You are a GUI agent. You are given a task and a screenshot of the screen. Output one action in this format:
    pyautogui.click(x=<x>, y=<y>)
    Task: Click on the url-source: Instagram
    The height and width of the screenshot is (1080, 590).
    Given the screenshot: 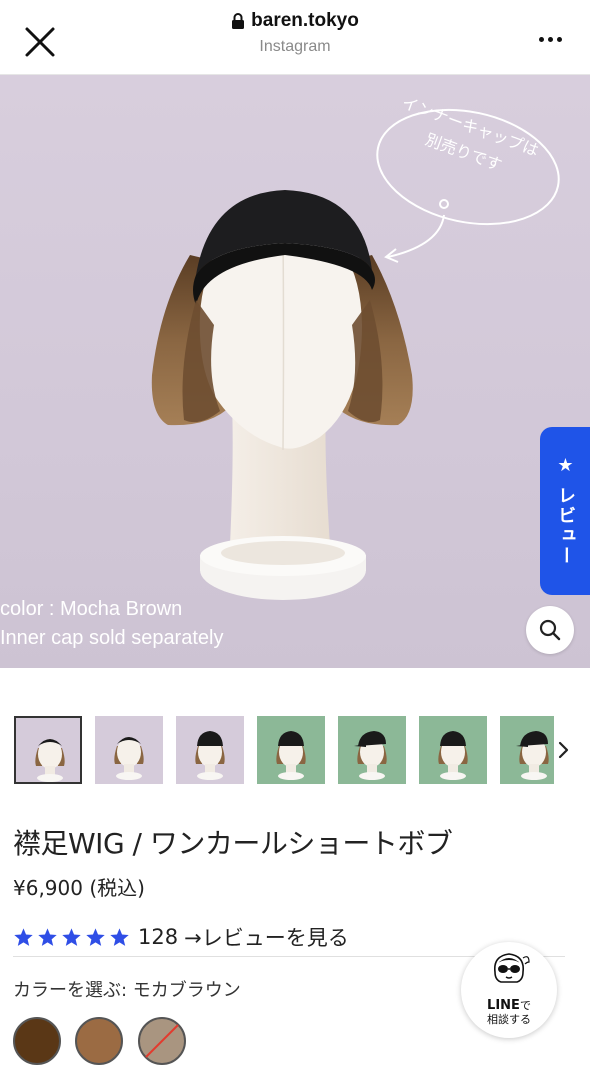 What is the action you would take?
    pyautogui.click(x=295, y=46)
    